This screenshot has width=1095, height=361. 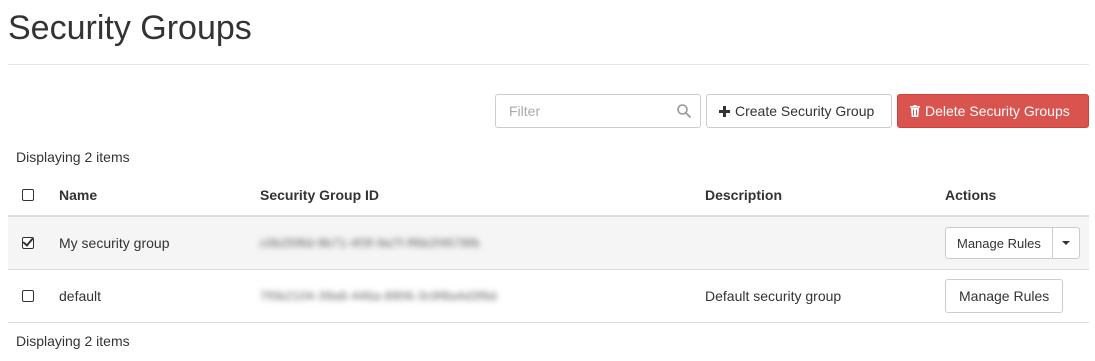 I want to click on trash-icon, so click(x=915, y=111).